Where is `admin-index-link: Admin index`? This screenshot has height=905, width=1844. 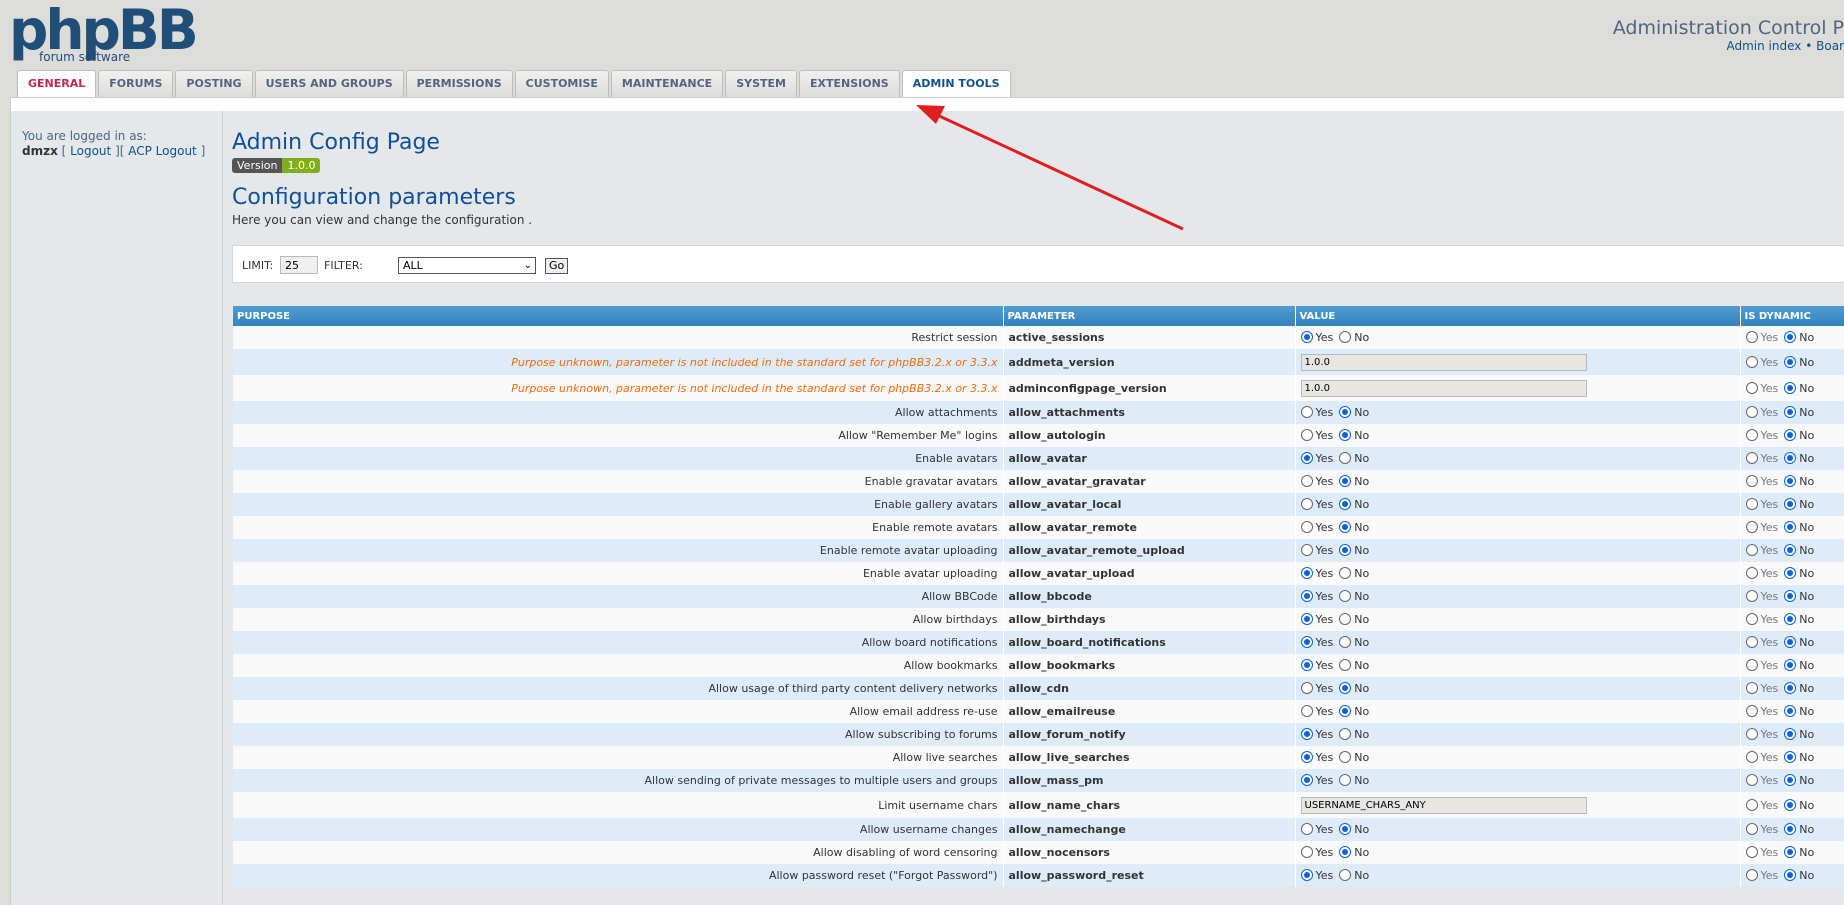 admin-index-link: Admin index is located at coordinates (1764, 46).